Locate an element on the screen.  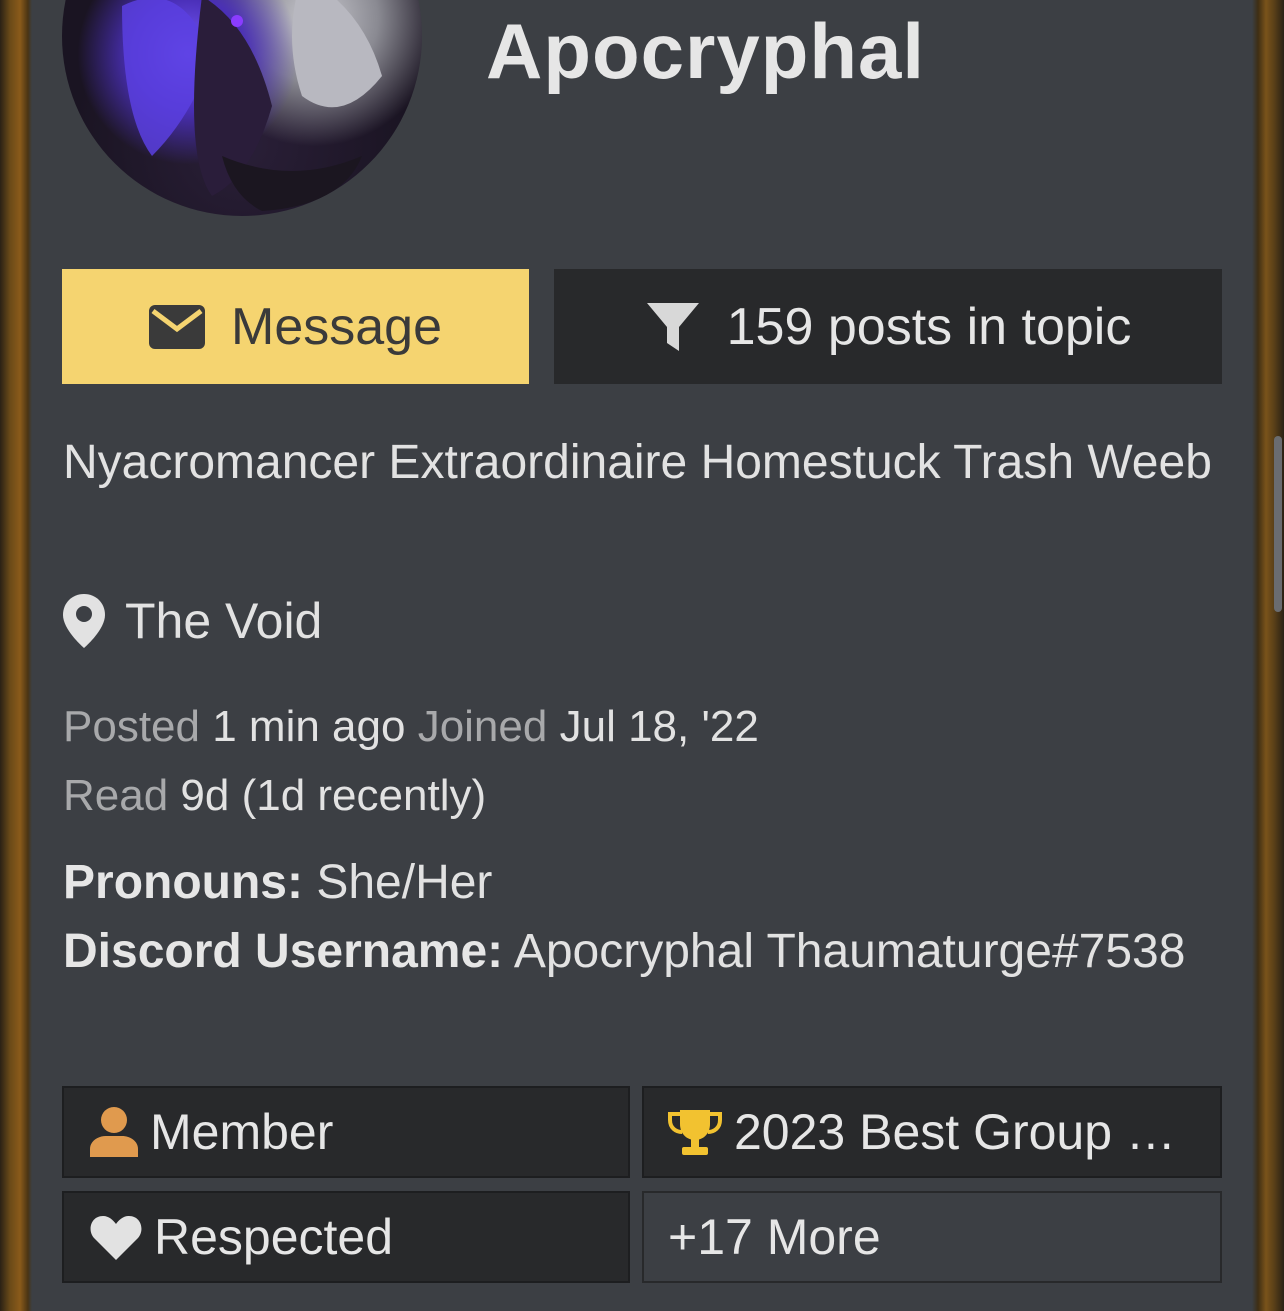
more-badges-label: +17 More is located at coordinates (774, 1237).